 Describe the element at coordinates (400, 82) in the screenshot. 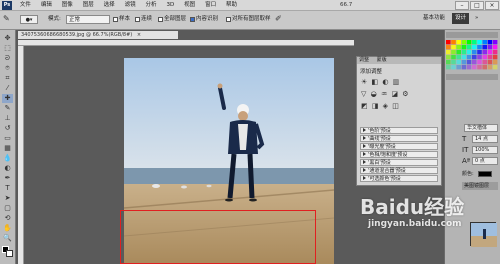

I see `adjustment-icons-row-1: ☀ ◧ ◐ ▥` at that location.